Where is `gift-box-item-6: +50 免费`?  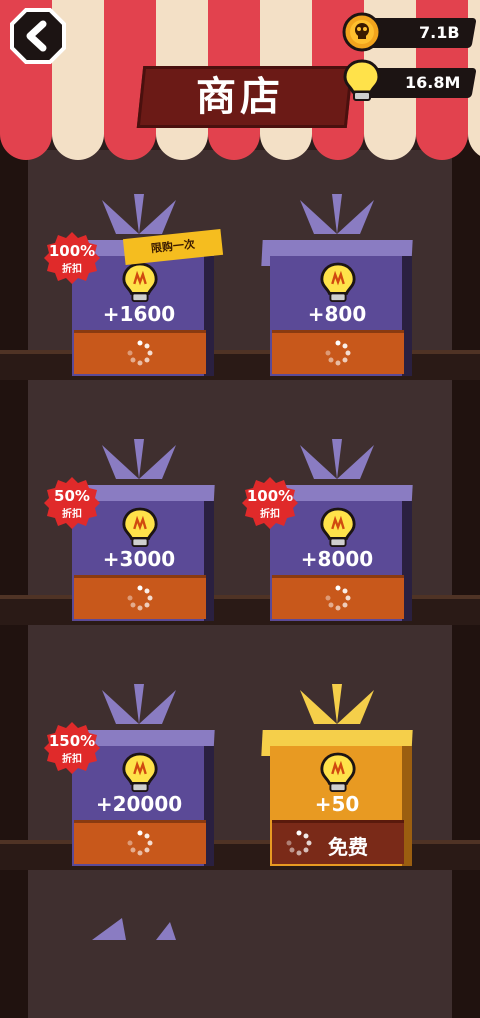
gift-box-item-6: +50 免费 is located at coordinates (337, 777).